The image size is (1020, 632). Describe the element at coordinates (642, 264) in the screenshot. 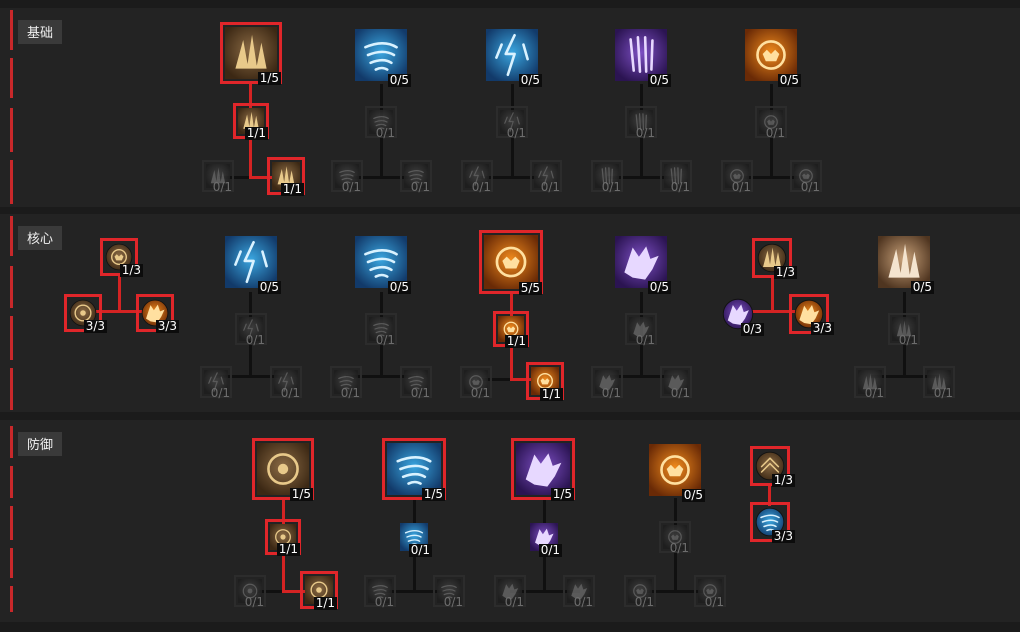

I see `skill-node-shred: 0/5` at that location.